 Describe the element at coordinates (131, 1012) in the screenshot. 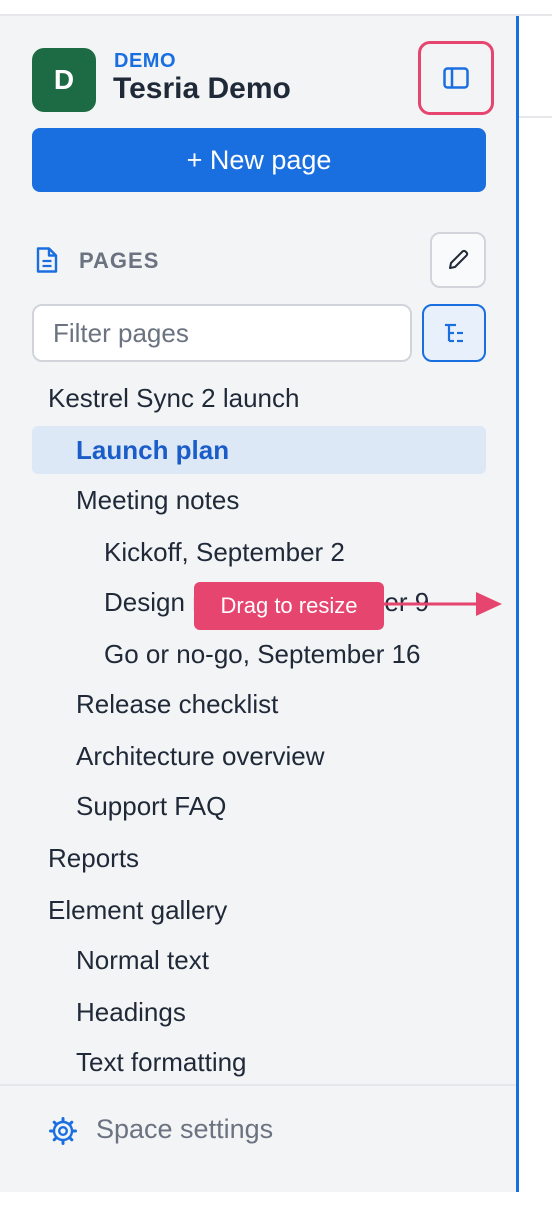

I see `tree-item: Headings` at that location.